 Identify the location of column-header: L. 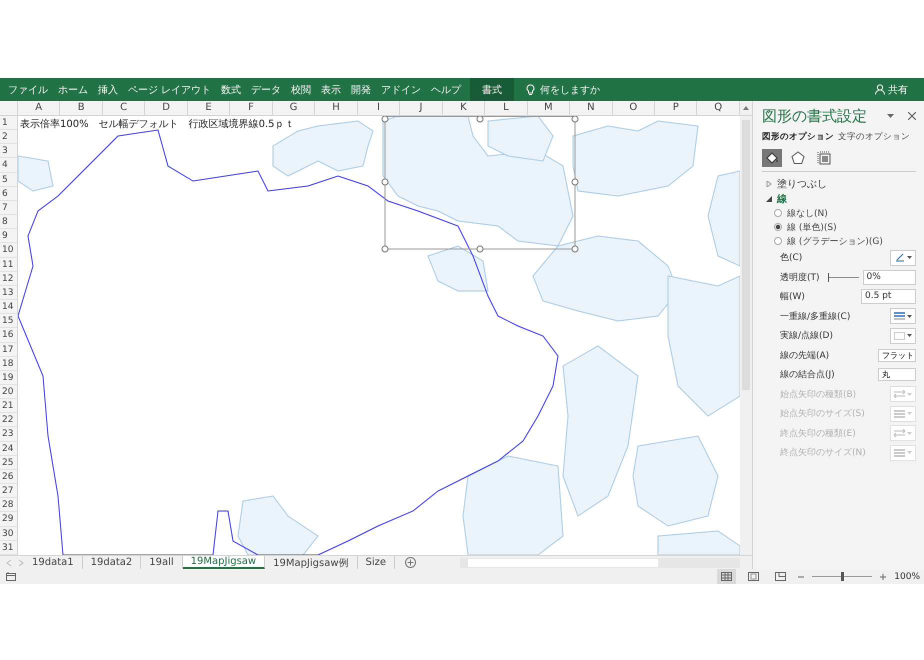
(506, 108).